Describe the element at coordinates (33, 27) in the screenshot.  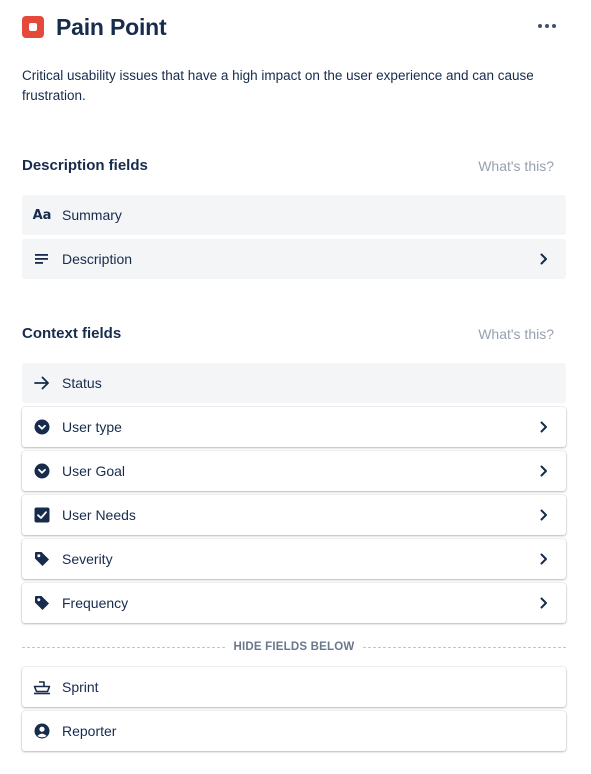
I see `pain-point-type-icon` at that location.